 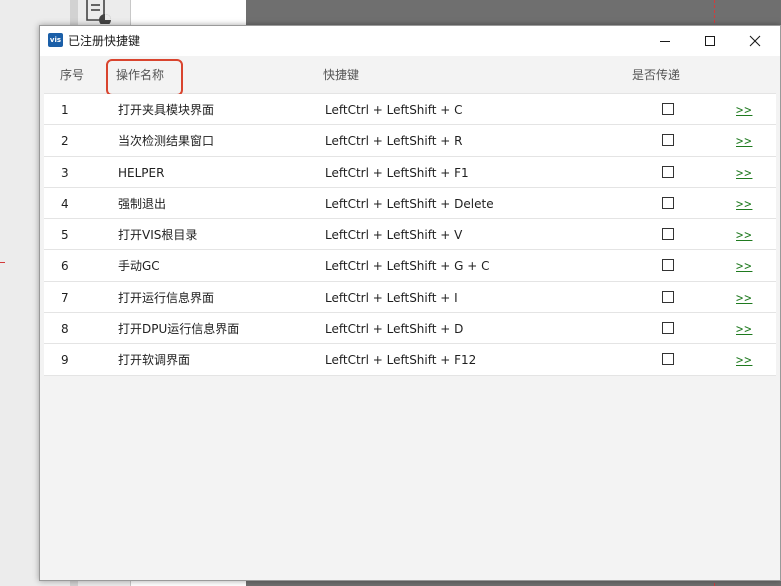 What do you see at coordinates (166, 110) in the screenshot?
I see `row-name: 打开夹具模块界面` at bounding box center [166, 110].